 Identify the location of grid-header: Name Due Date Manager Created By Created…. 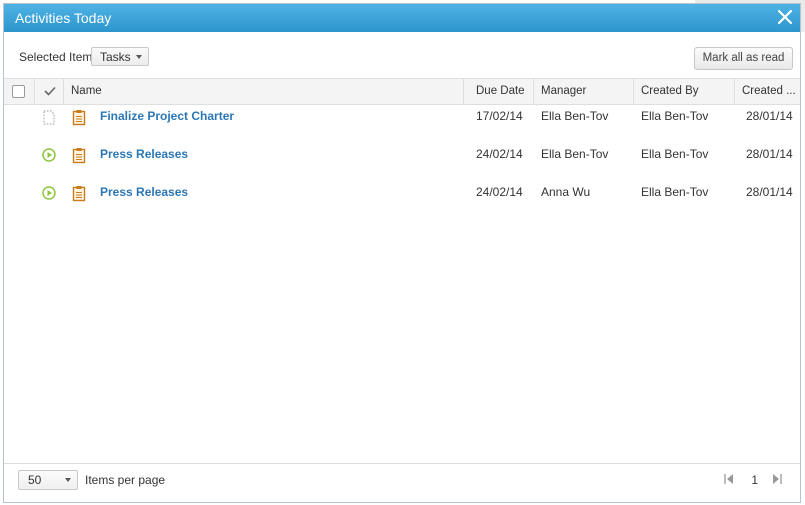
(402, 91).